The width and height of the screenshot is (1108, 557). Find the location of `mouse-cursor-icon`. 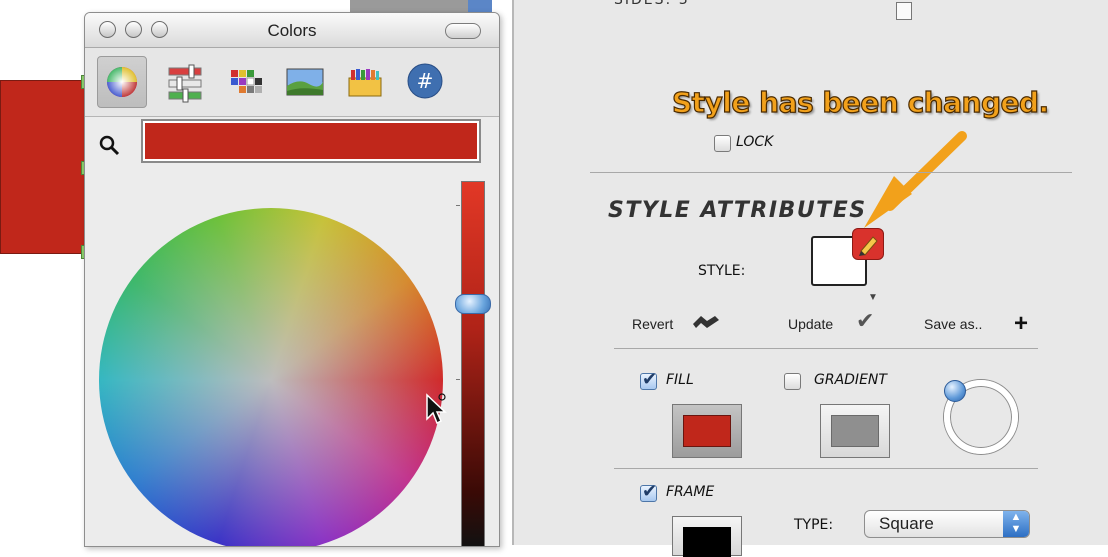

mouse-cursor-icon is located at coordinates (436, 412).